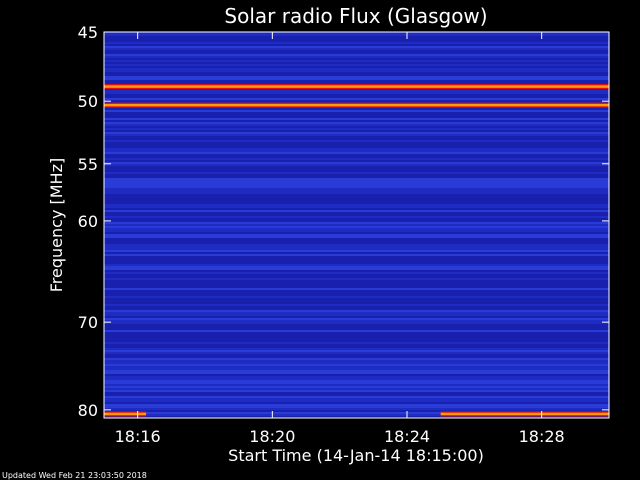 Image resolution: width=640 pixels, height=480 pixels. I want to click on x-tick-label: 18:28, so click(542, 436).